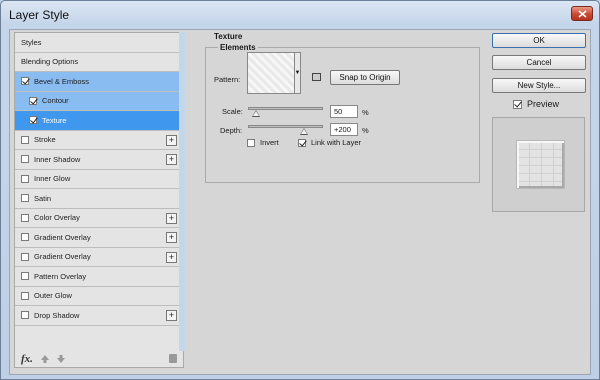  I want to click on invert-checkbox: Invert, so click(263, 142).